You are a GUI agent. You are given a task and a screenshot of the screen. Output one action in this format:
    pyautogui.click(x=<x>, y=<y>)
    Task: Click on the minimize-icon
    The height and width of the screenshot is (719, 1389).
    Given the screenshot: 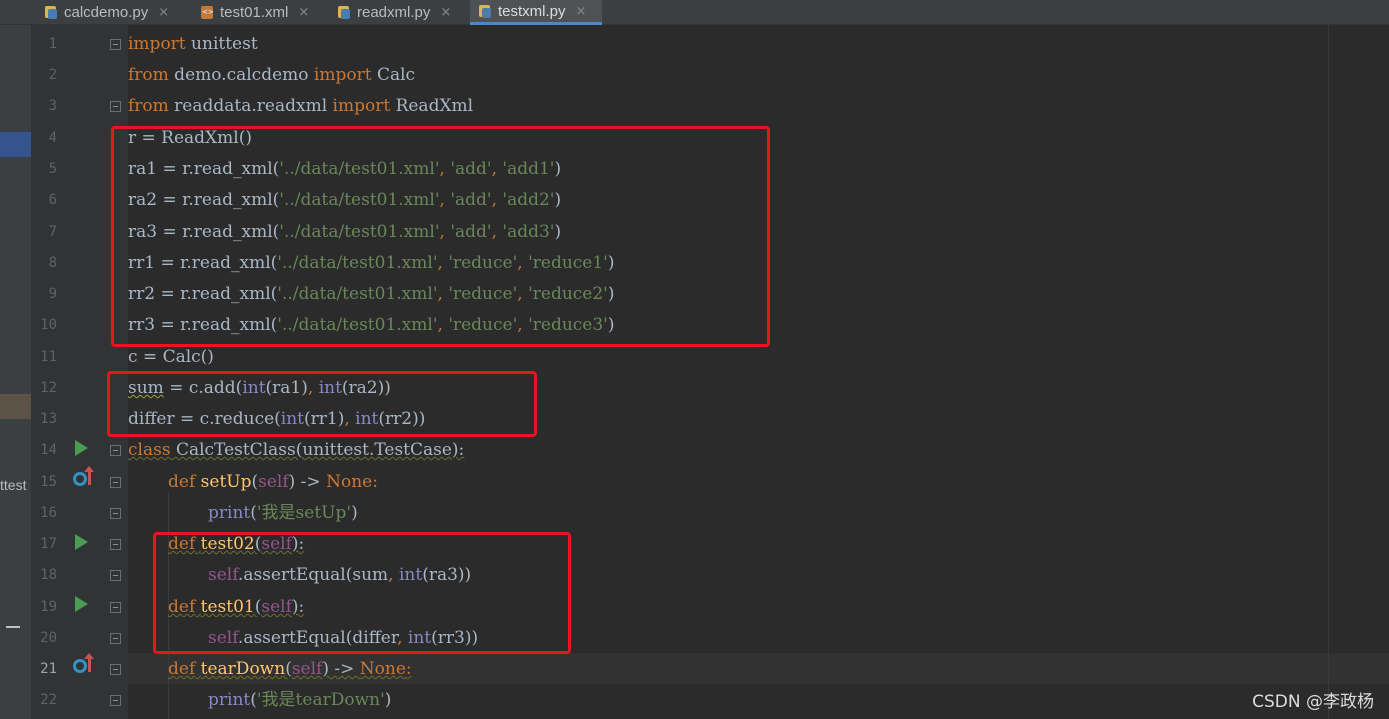 What is the action you would take?
    pyautogui.click(x=13, y=627)
    